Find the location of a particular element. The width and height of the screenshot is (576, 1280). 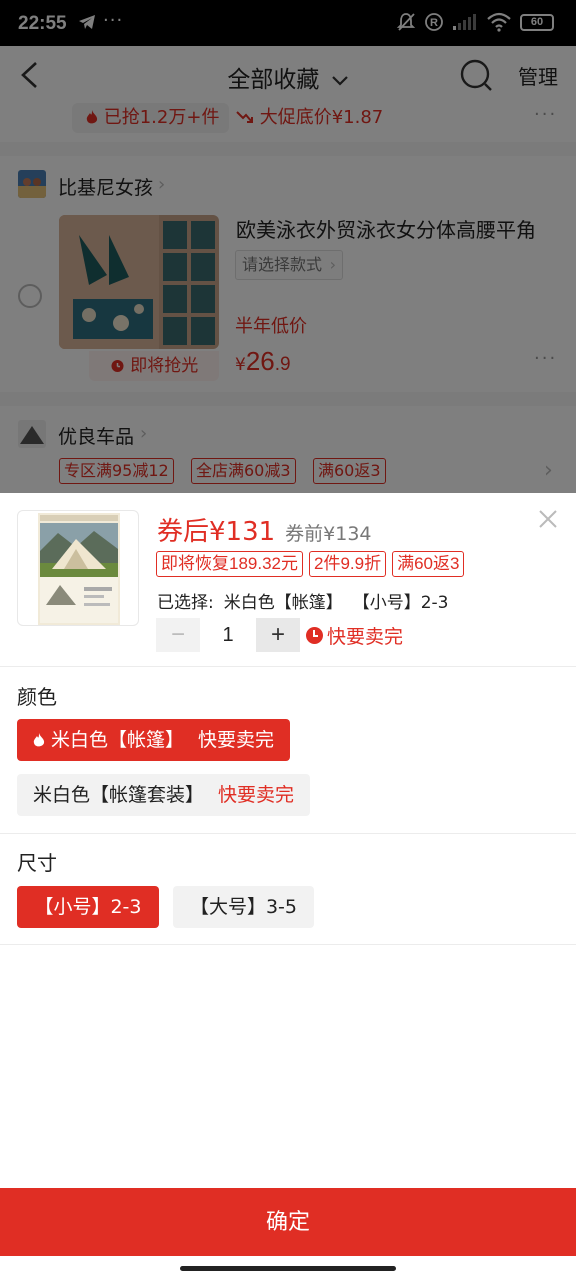

price-summary: 券后¥131 券前¥134 is located at coordinates (264, 529).